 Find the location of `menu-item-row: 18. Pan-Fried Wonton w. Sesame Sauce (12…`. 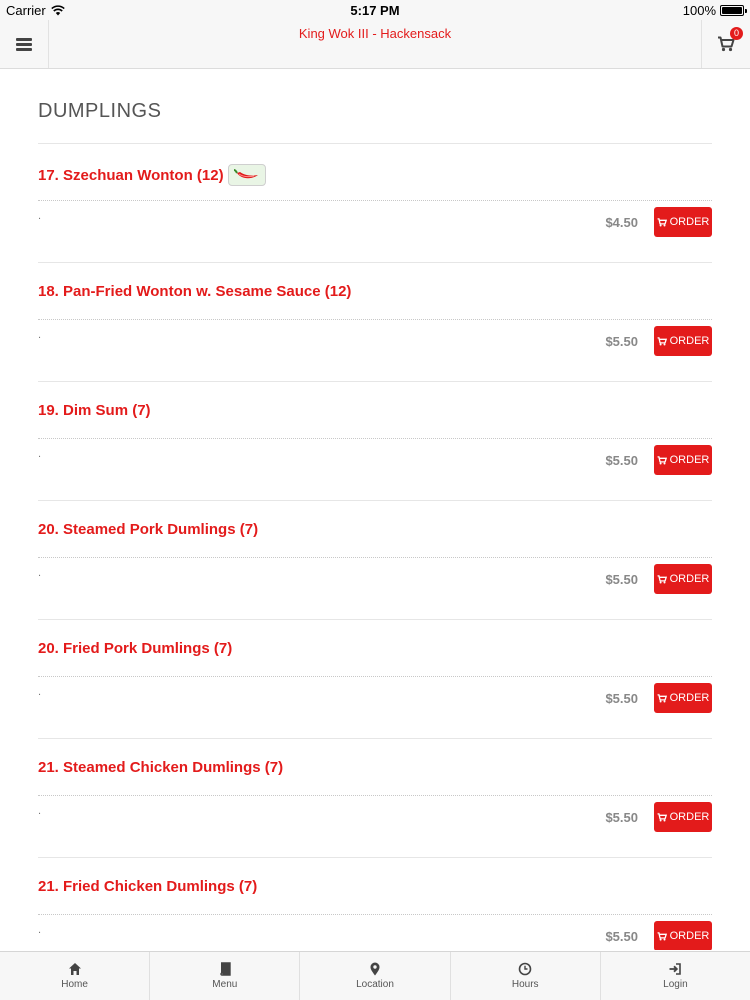

menu-item-row: 18. Pan-Fried Wonton w. Sesame Sauce (12… is located at coordinates (375, 322).